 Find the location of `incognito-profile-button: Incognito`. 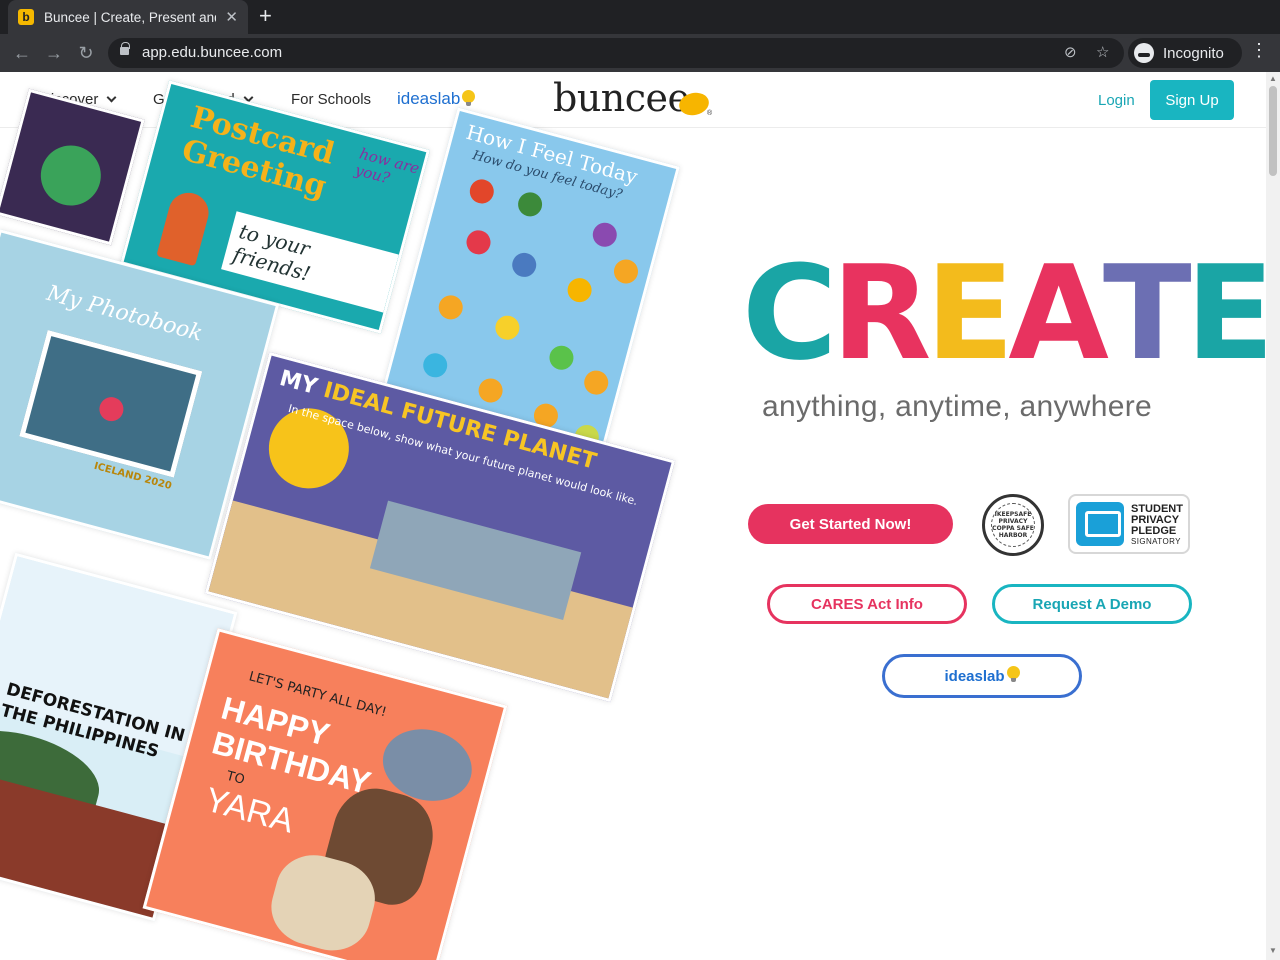

incognito-profile-button: Incognito is located at coordinates (1185, 53).